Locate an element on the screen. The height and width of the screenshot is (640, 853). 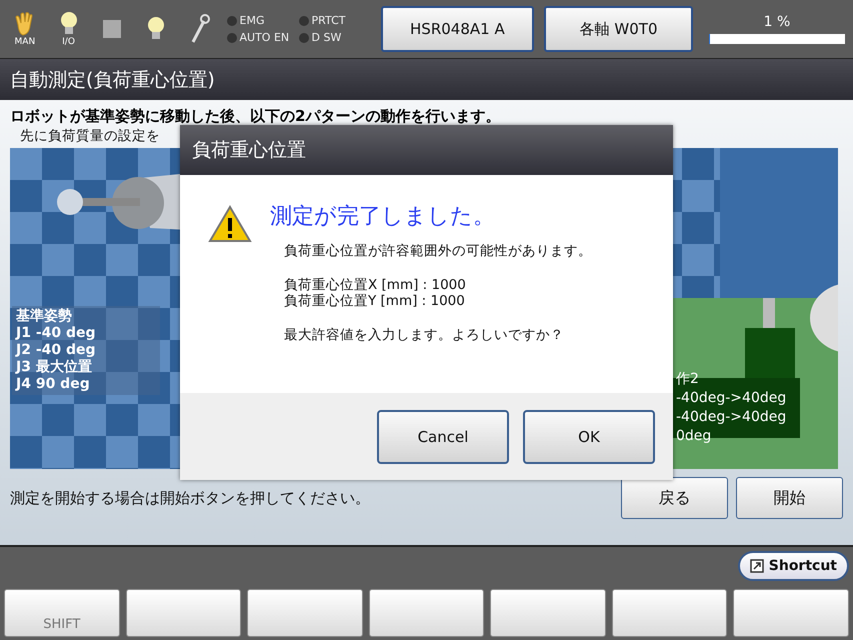
function-key: SHIFT is located at coordinates (62, 613).